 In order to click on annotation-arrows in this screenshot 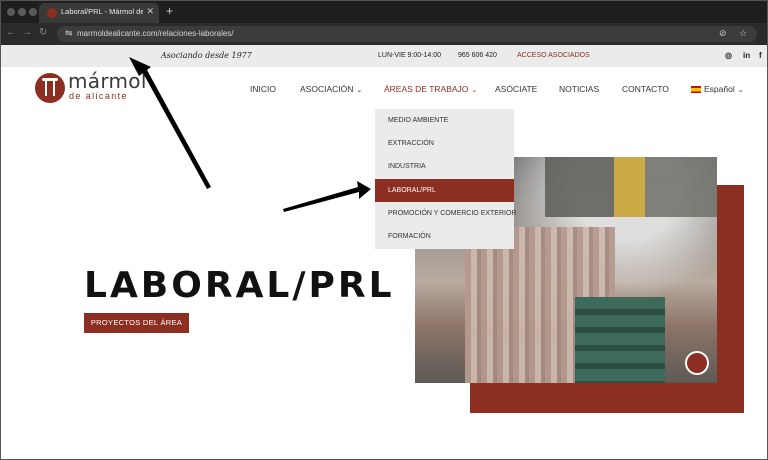, I will do `click(250, 134)`.